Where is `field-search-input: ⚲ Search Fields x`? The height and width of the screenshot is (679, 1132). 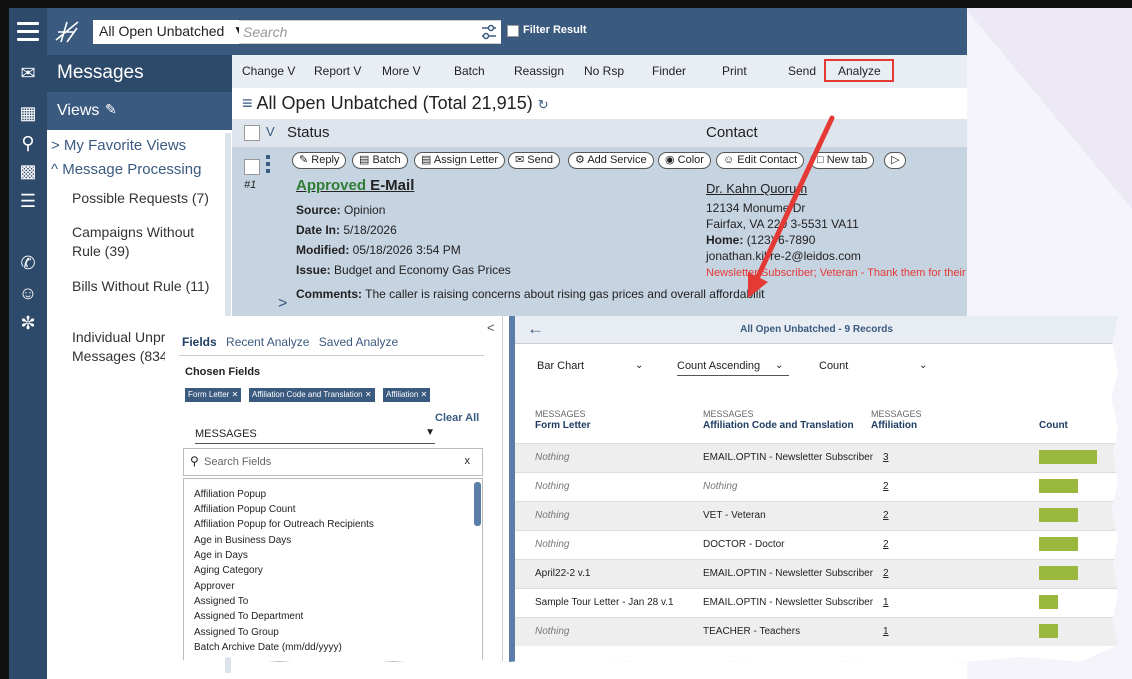
field-search-input: ⚲ Search Fields x is located at coordinates (333, 462).